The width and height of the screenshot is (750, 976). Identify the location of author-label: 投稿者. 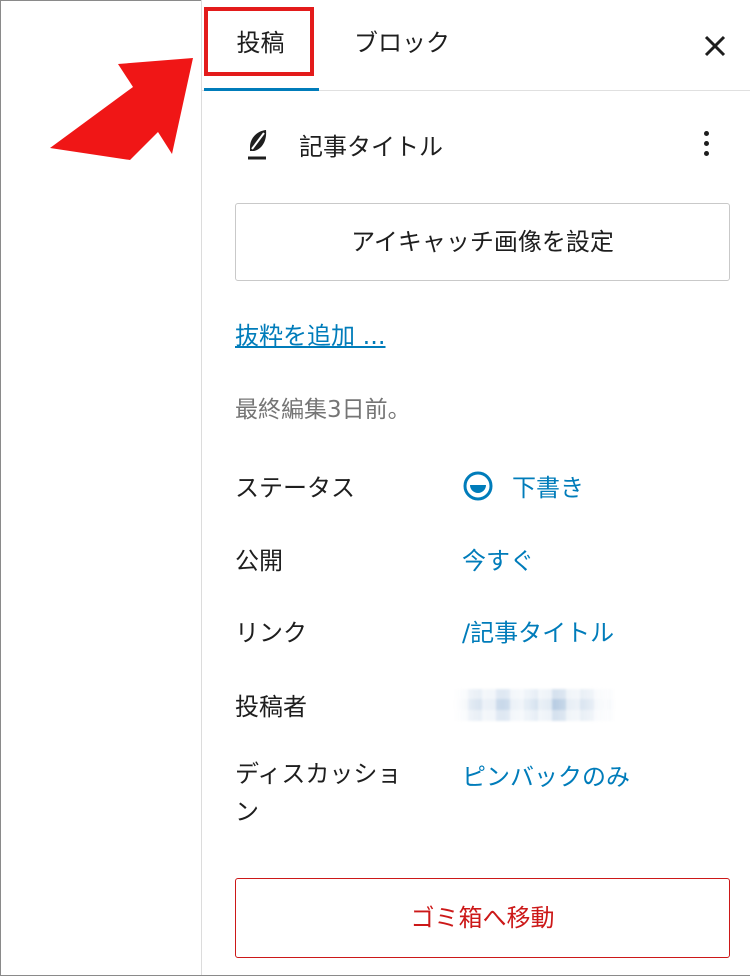
(271, 707).